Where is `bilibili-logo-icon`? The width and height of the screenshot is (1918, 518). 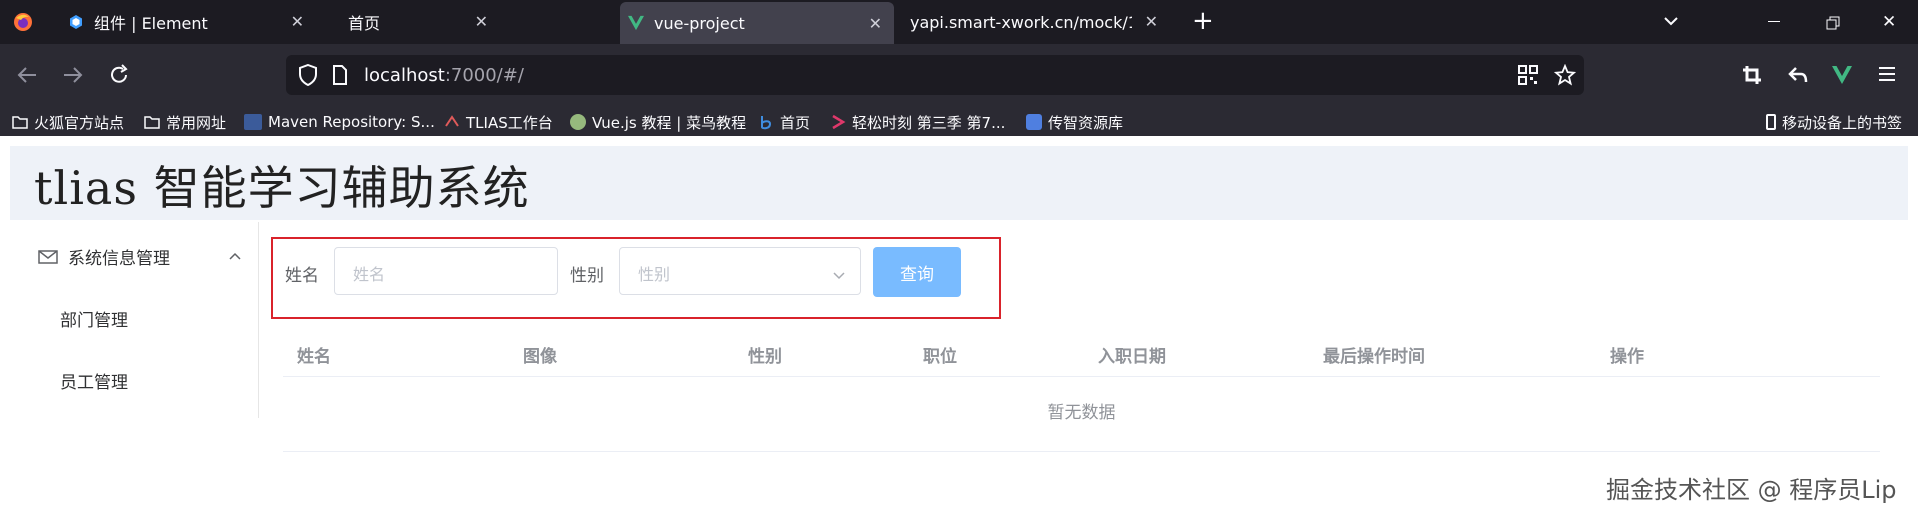 bilibili-logo-icon is located at coordinates (766, 122).